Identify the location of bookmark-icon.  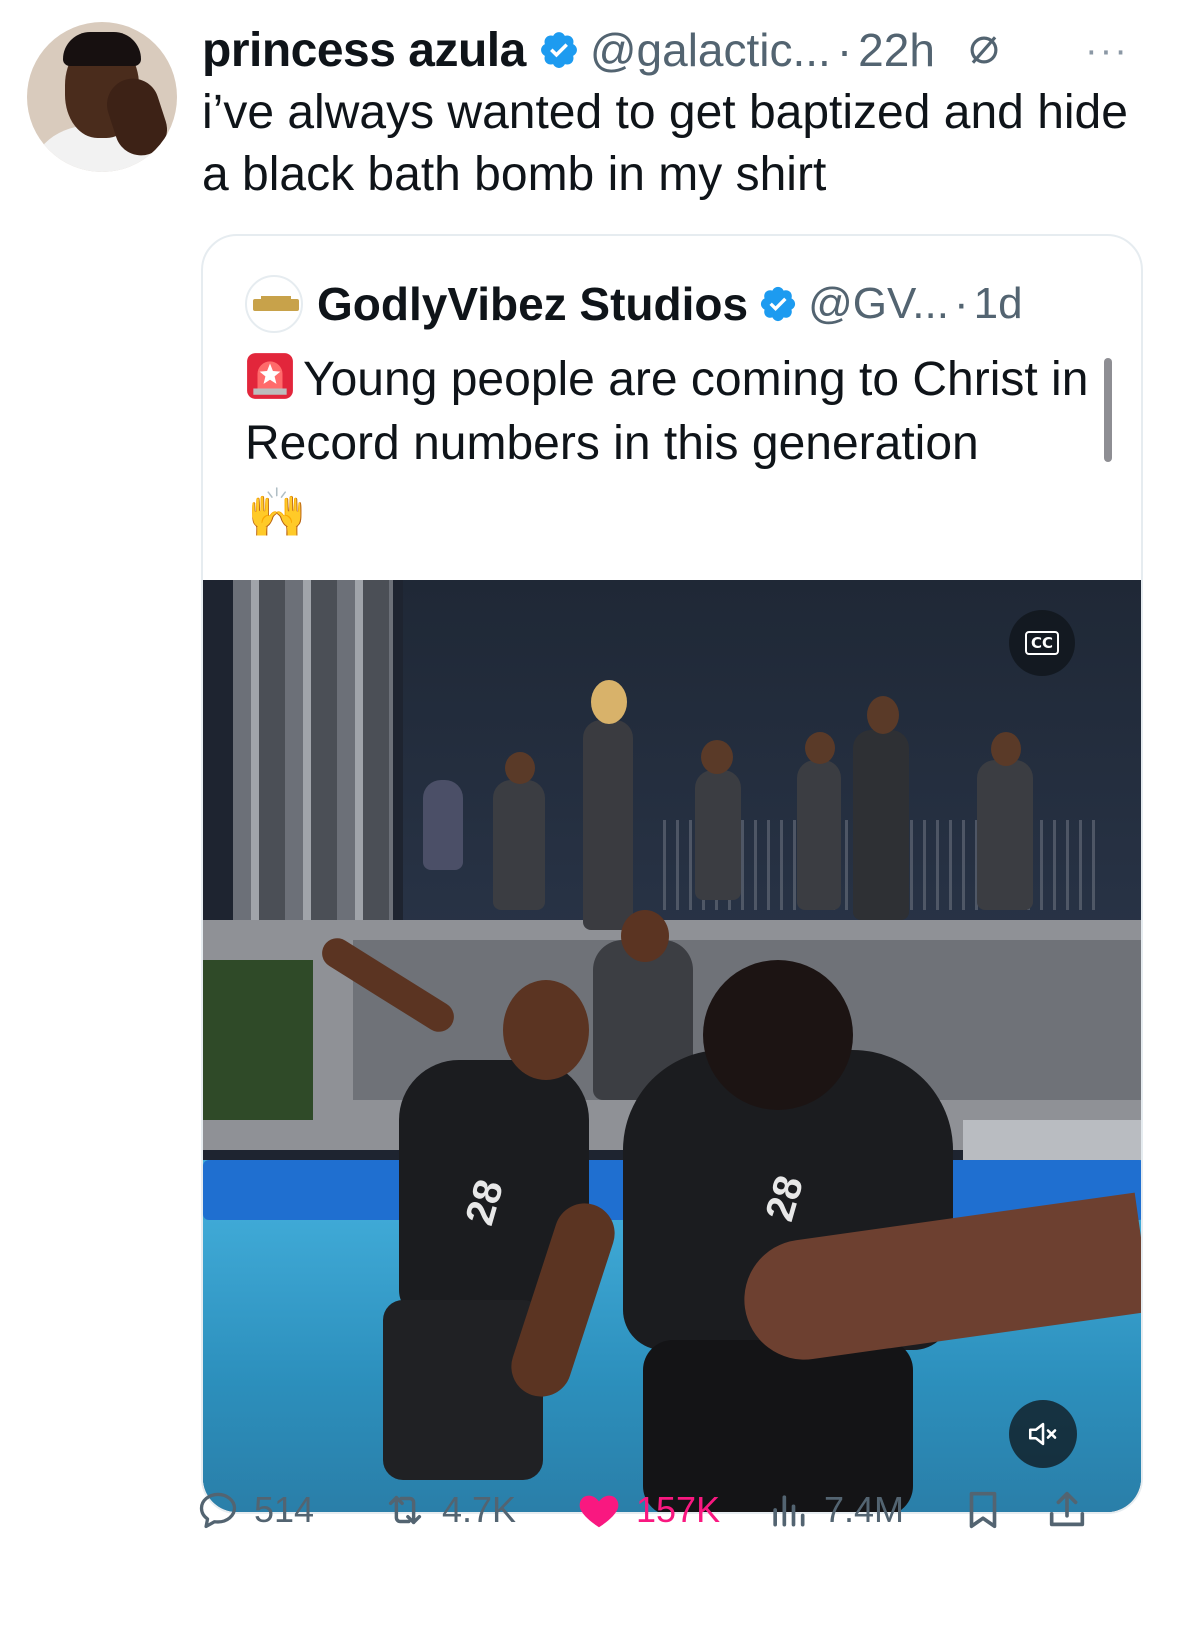
(983, 1510).